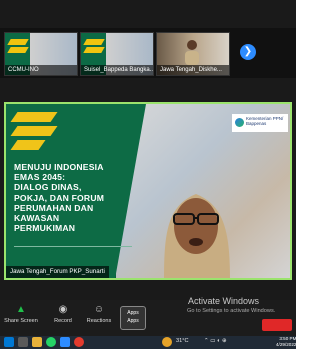 This screenshot has width=320, height=349. I want to click on share-screen-icon: ▲, so click(21, 309).